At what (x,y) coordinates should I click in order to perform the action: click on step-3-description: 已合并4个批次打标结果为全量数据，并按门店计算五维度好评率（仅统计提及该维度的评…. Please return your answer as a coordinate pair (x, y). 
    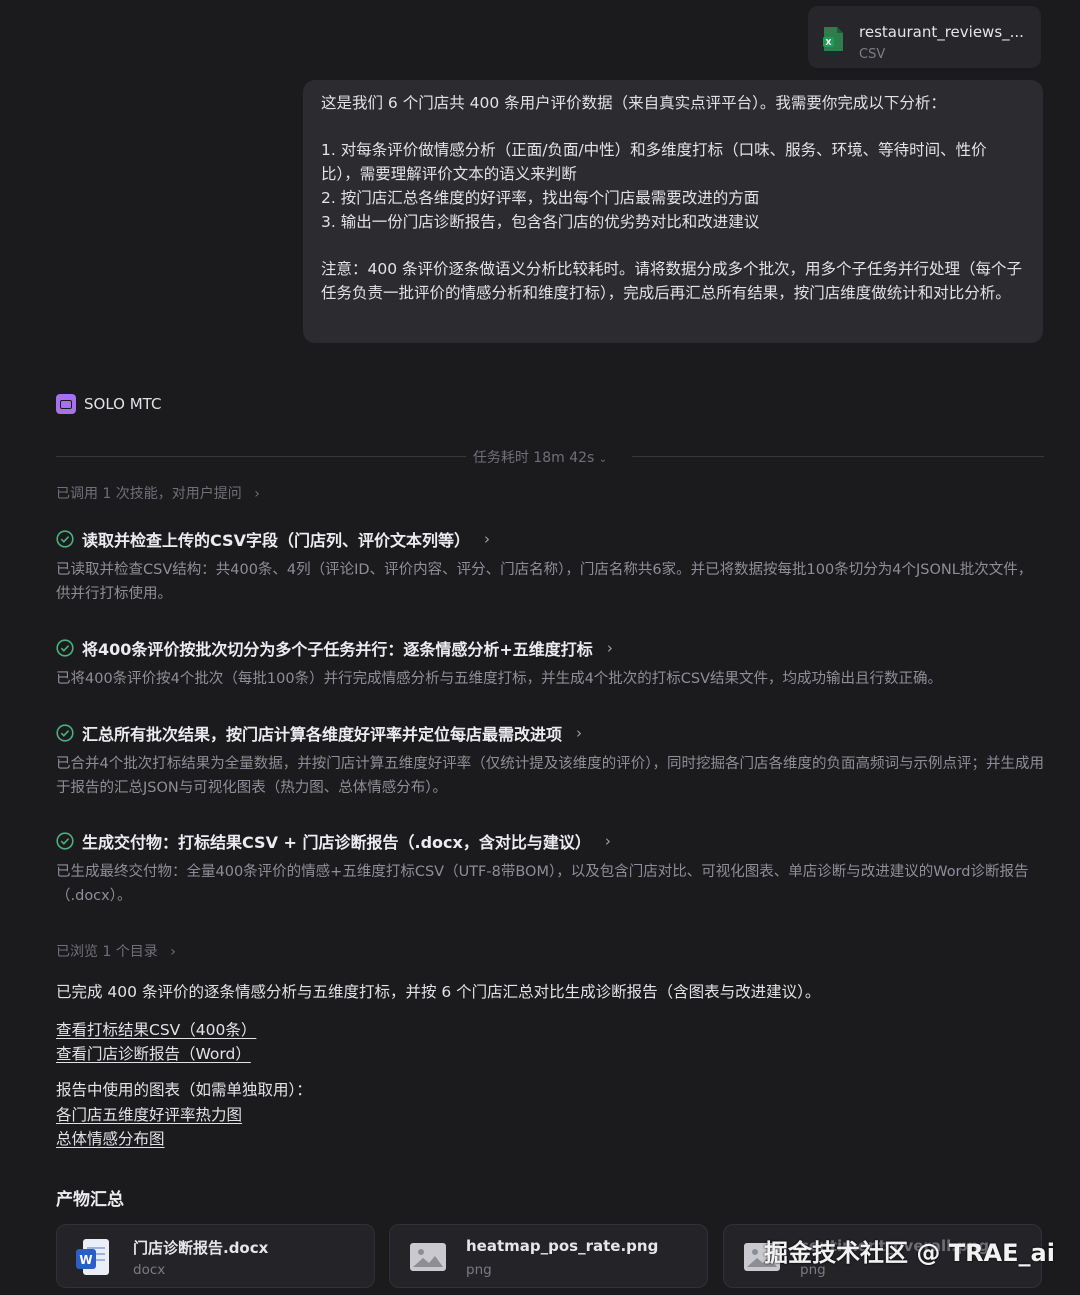
    Looking at the image, I should click on (550, 776).